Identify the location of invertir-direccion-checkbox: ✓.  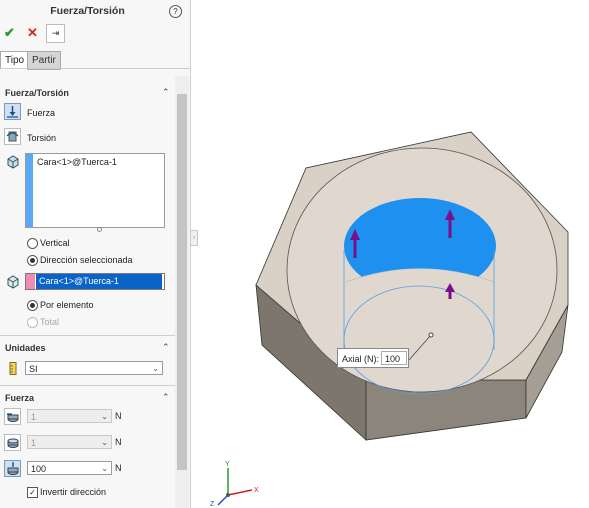
(32, 492).